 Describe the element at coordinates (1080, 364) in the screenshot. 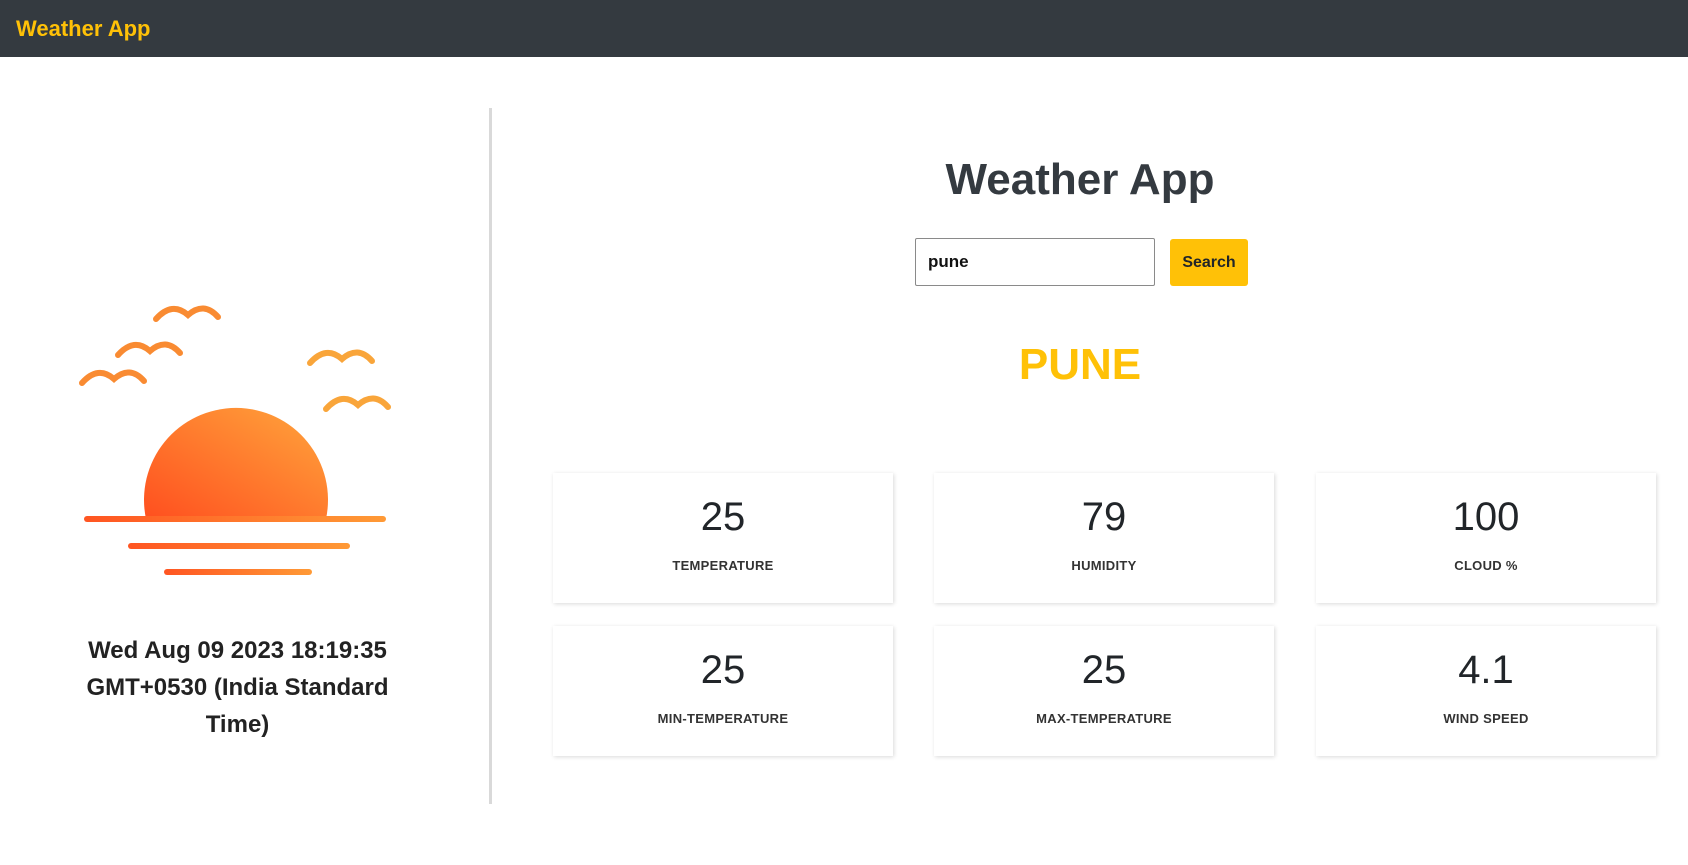

I see `city-name: PUNE` at that location.